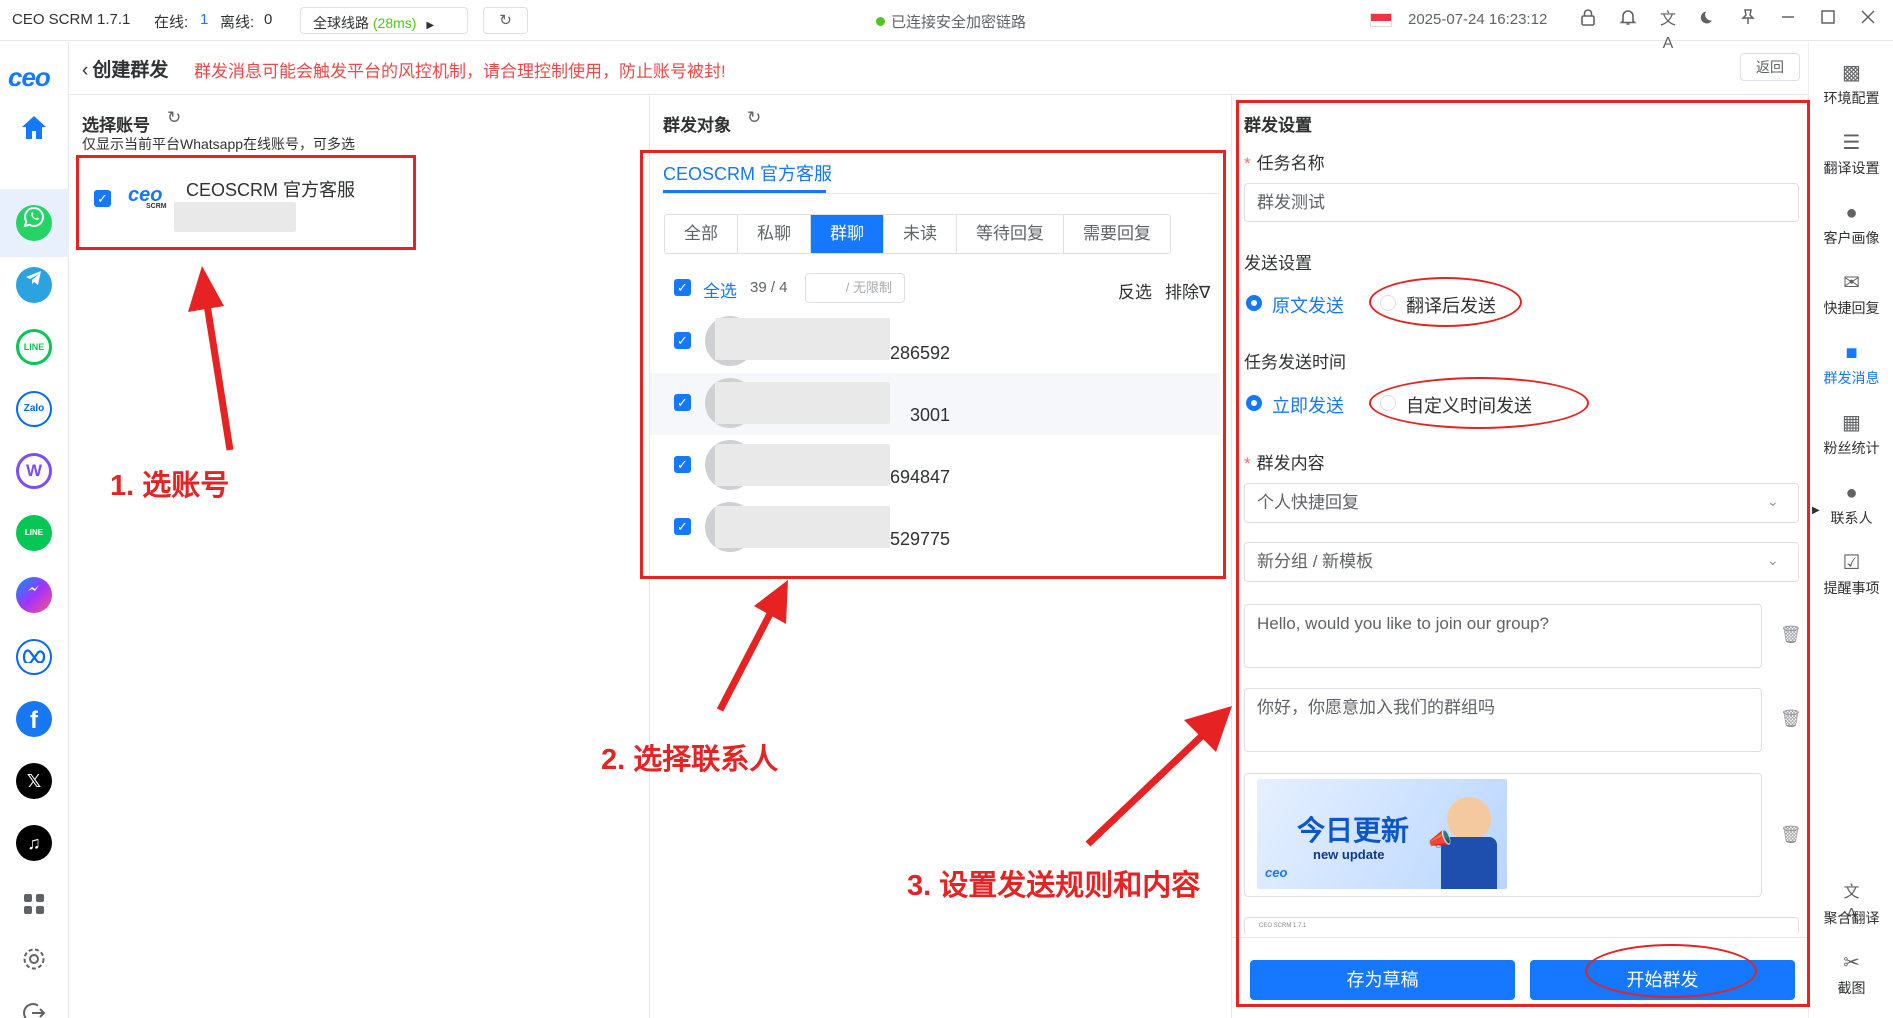  What do you see at coordinates (85, 70) in the screenshot?
I see `chevron-left-icon: ‹` at bounding box center [85, 70].